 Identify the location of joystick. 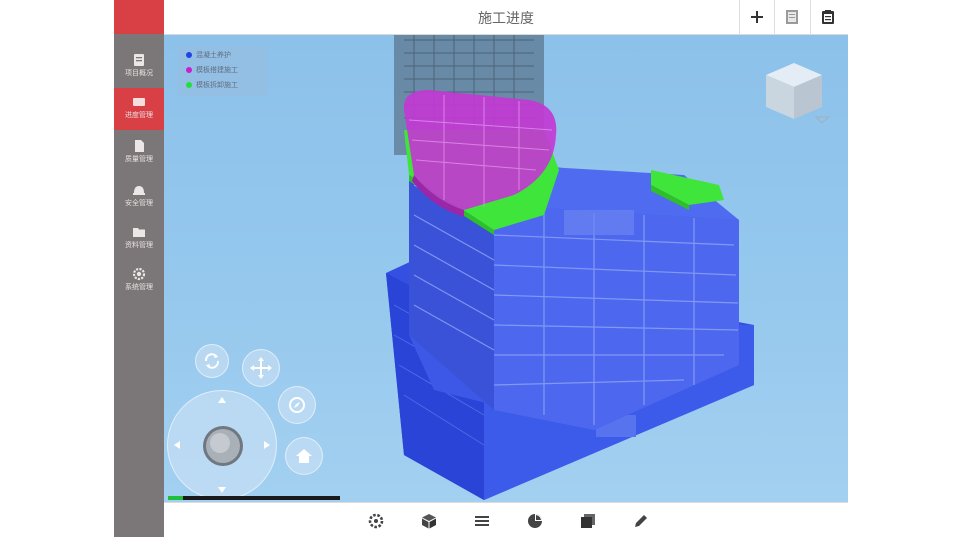
(222, 445).